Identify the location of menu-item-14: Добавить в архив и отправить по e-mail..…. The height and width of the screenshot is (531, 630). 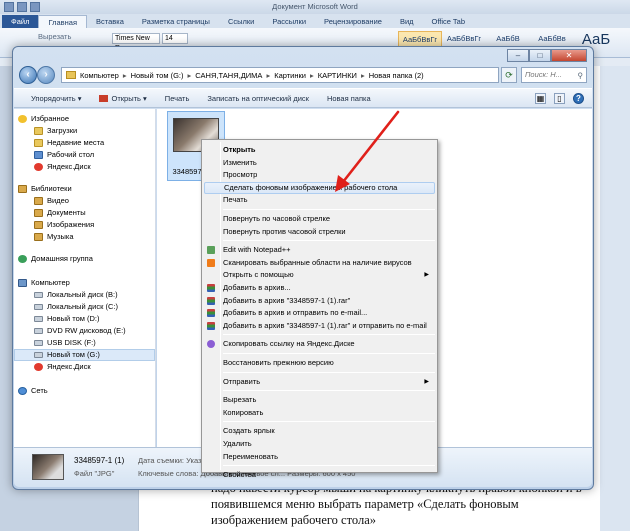
(319, 313).